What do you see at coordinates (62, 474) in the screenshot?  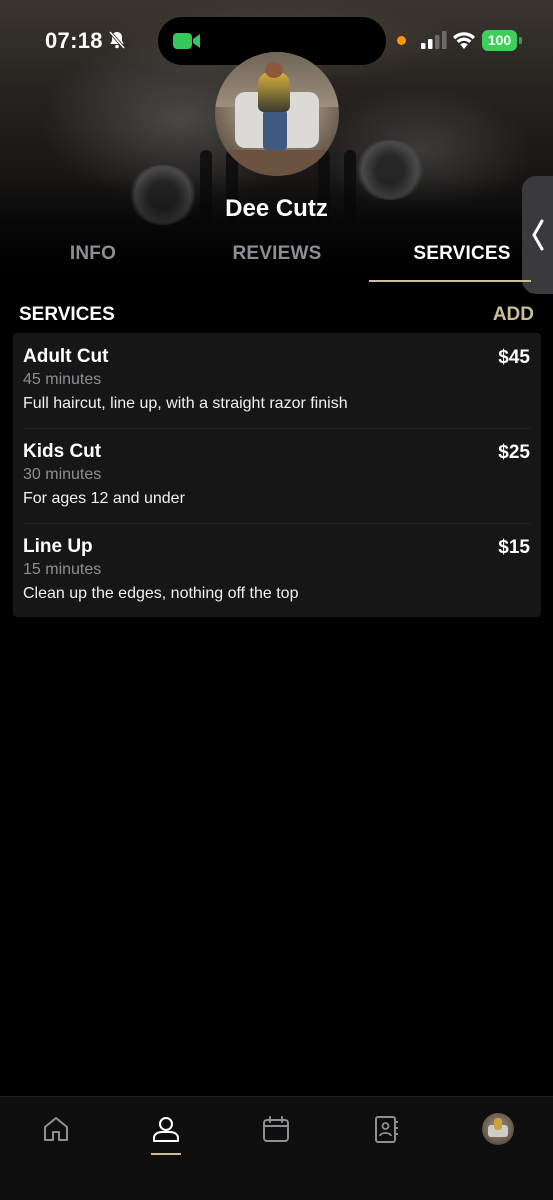 I see `service-duration: 30 minutes` at bounding box center [62, 474].